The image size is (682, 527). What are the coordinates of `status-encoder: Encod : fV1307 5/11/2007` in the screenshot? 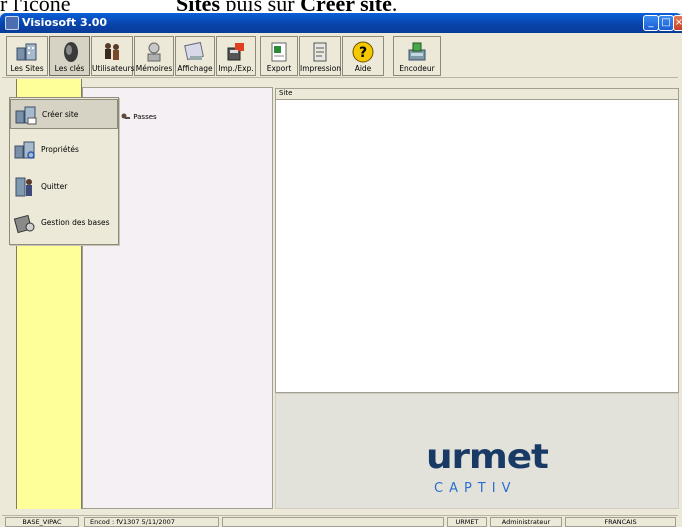 It's located at (151, 522).